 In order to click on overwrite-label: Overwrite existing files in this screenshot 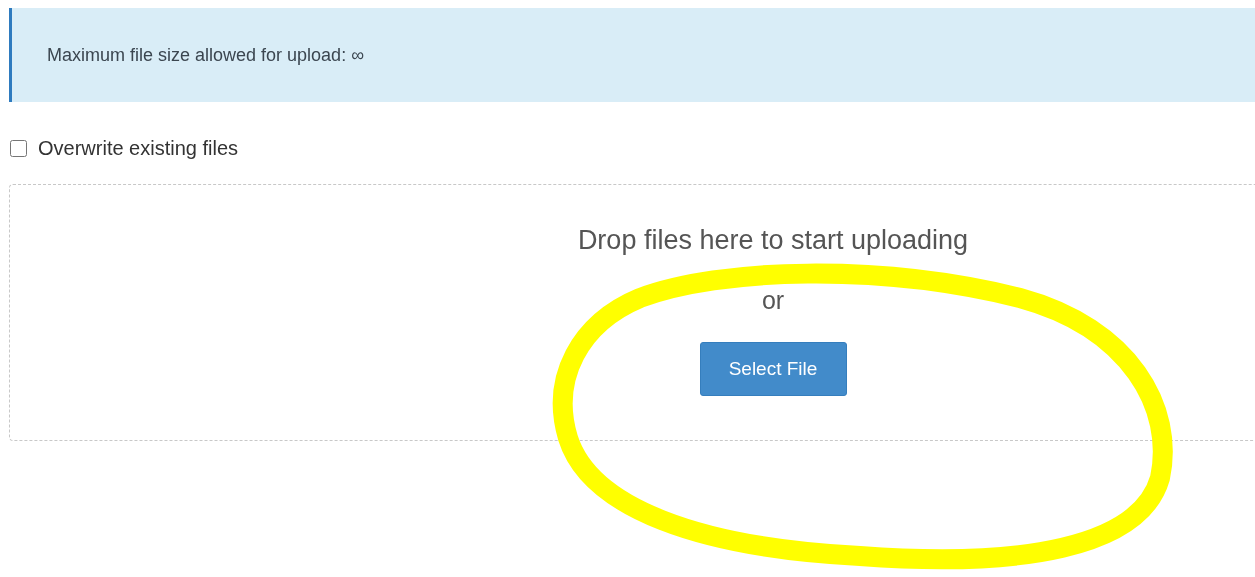, I will do `click(138, 148)`.